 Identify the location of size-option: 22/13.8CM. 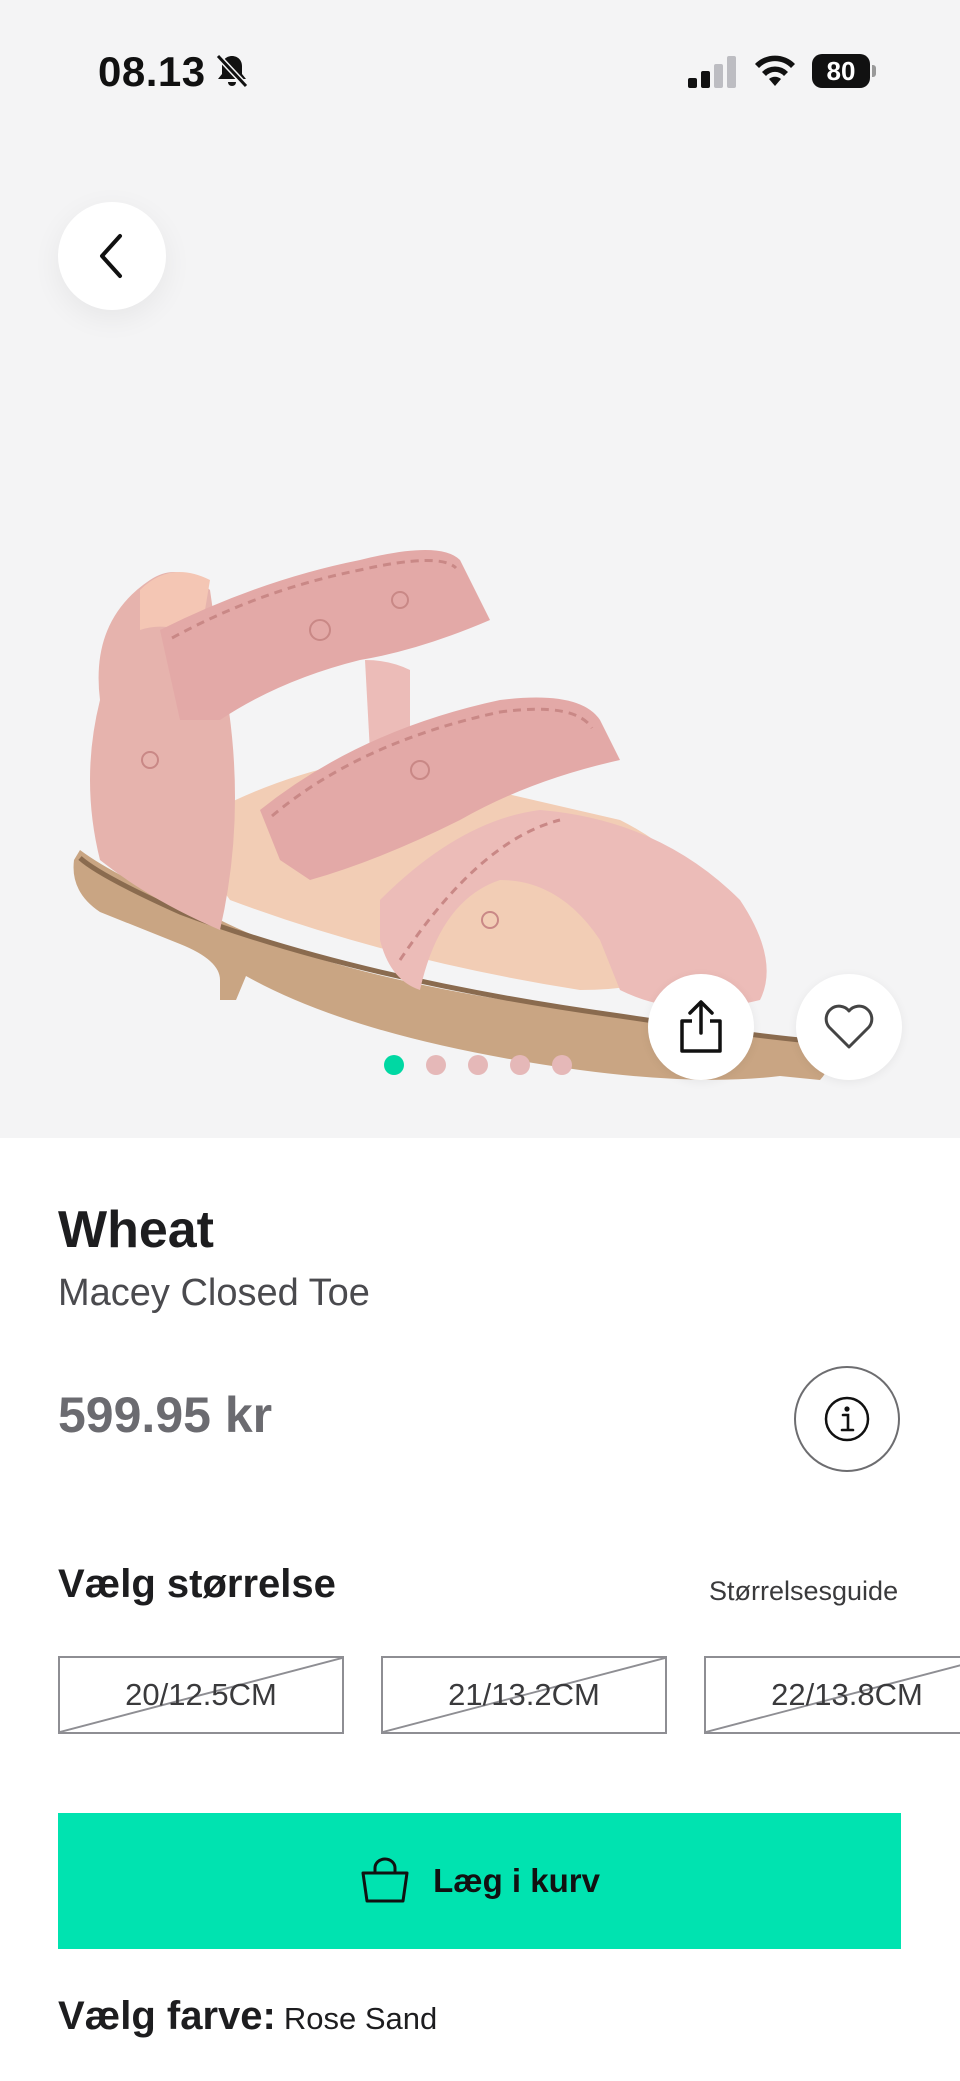
(832, 1695).